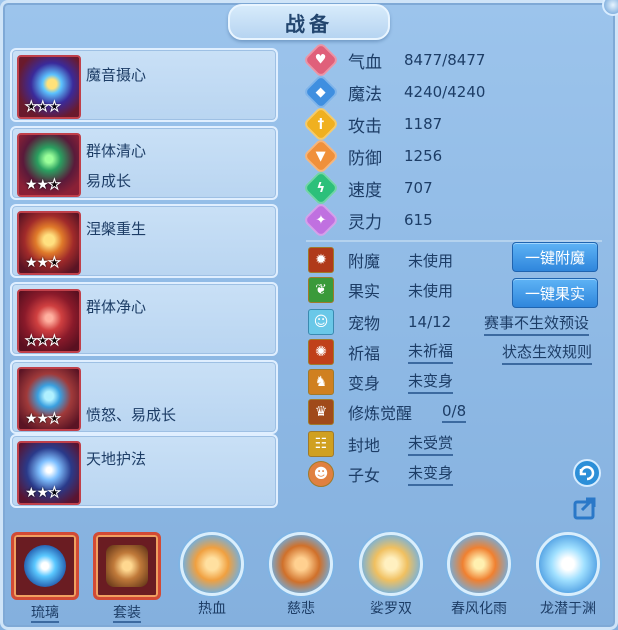  What do you see at coordinates (479, 609) in the screenshot?
I see `bottom-label: 春风化雨` at bounding box center [479, 609].